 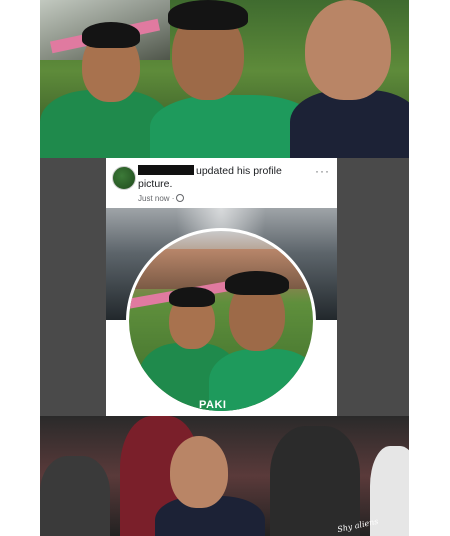 What do you see at coordinates (180, 198) in the screenshot?
I see `globe-icon` at bounding box center [180, 198].